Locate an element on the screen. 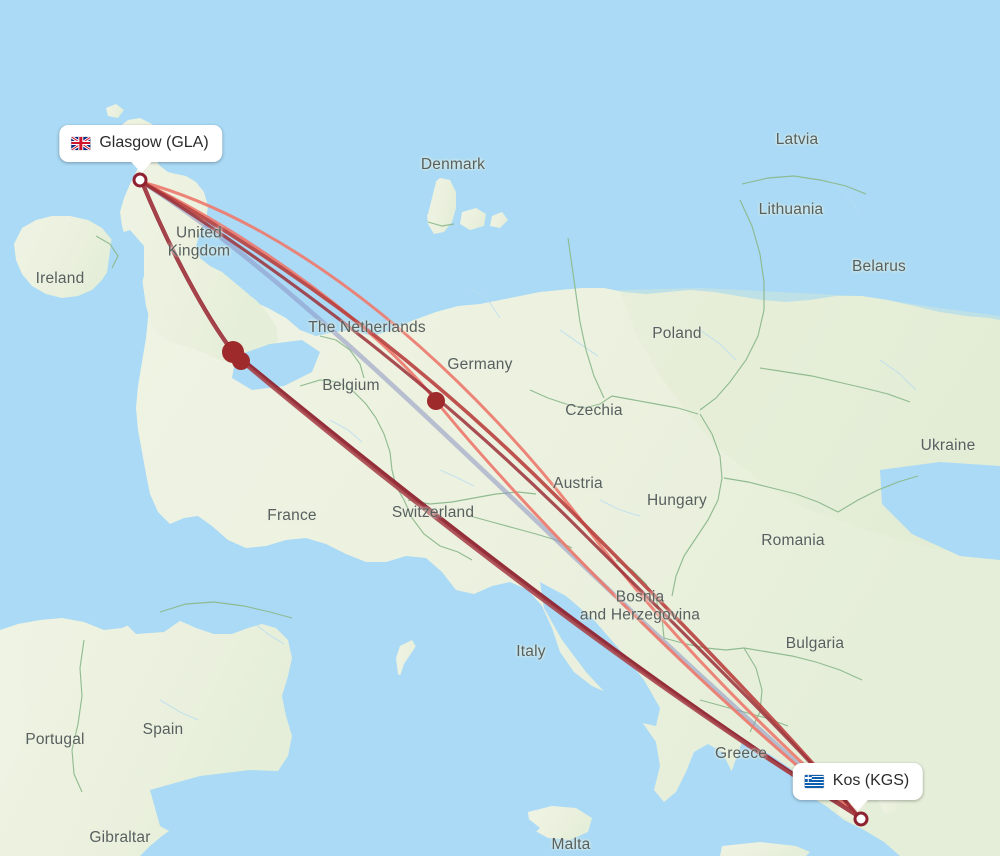 The width and height of the screenshot is (1000, 856). airport-callout-gla: Glasgow (GLA) is located at coordinates (141, 149).